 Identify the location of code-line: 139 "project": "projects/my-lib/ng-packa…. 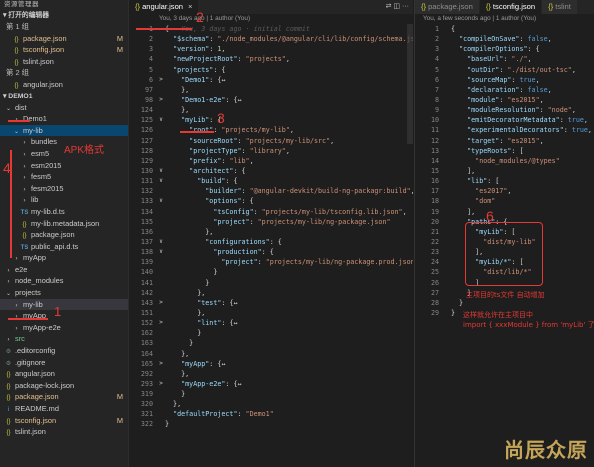
(271, 262).